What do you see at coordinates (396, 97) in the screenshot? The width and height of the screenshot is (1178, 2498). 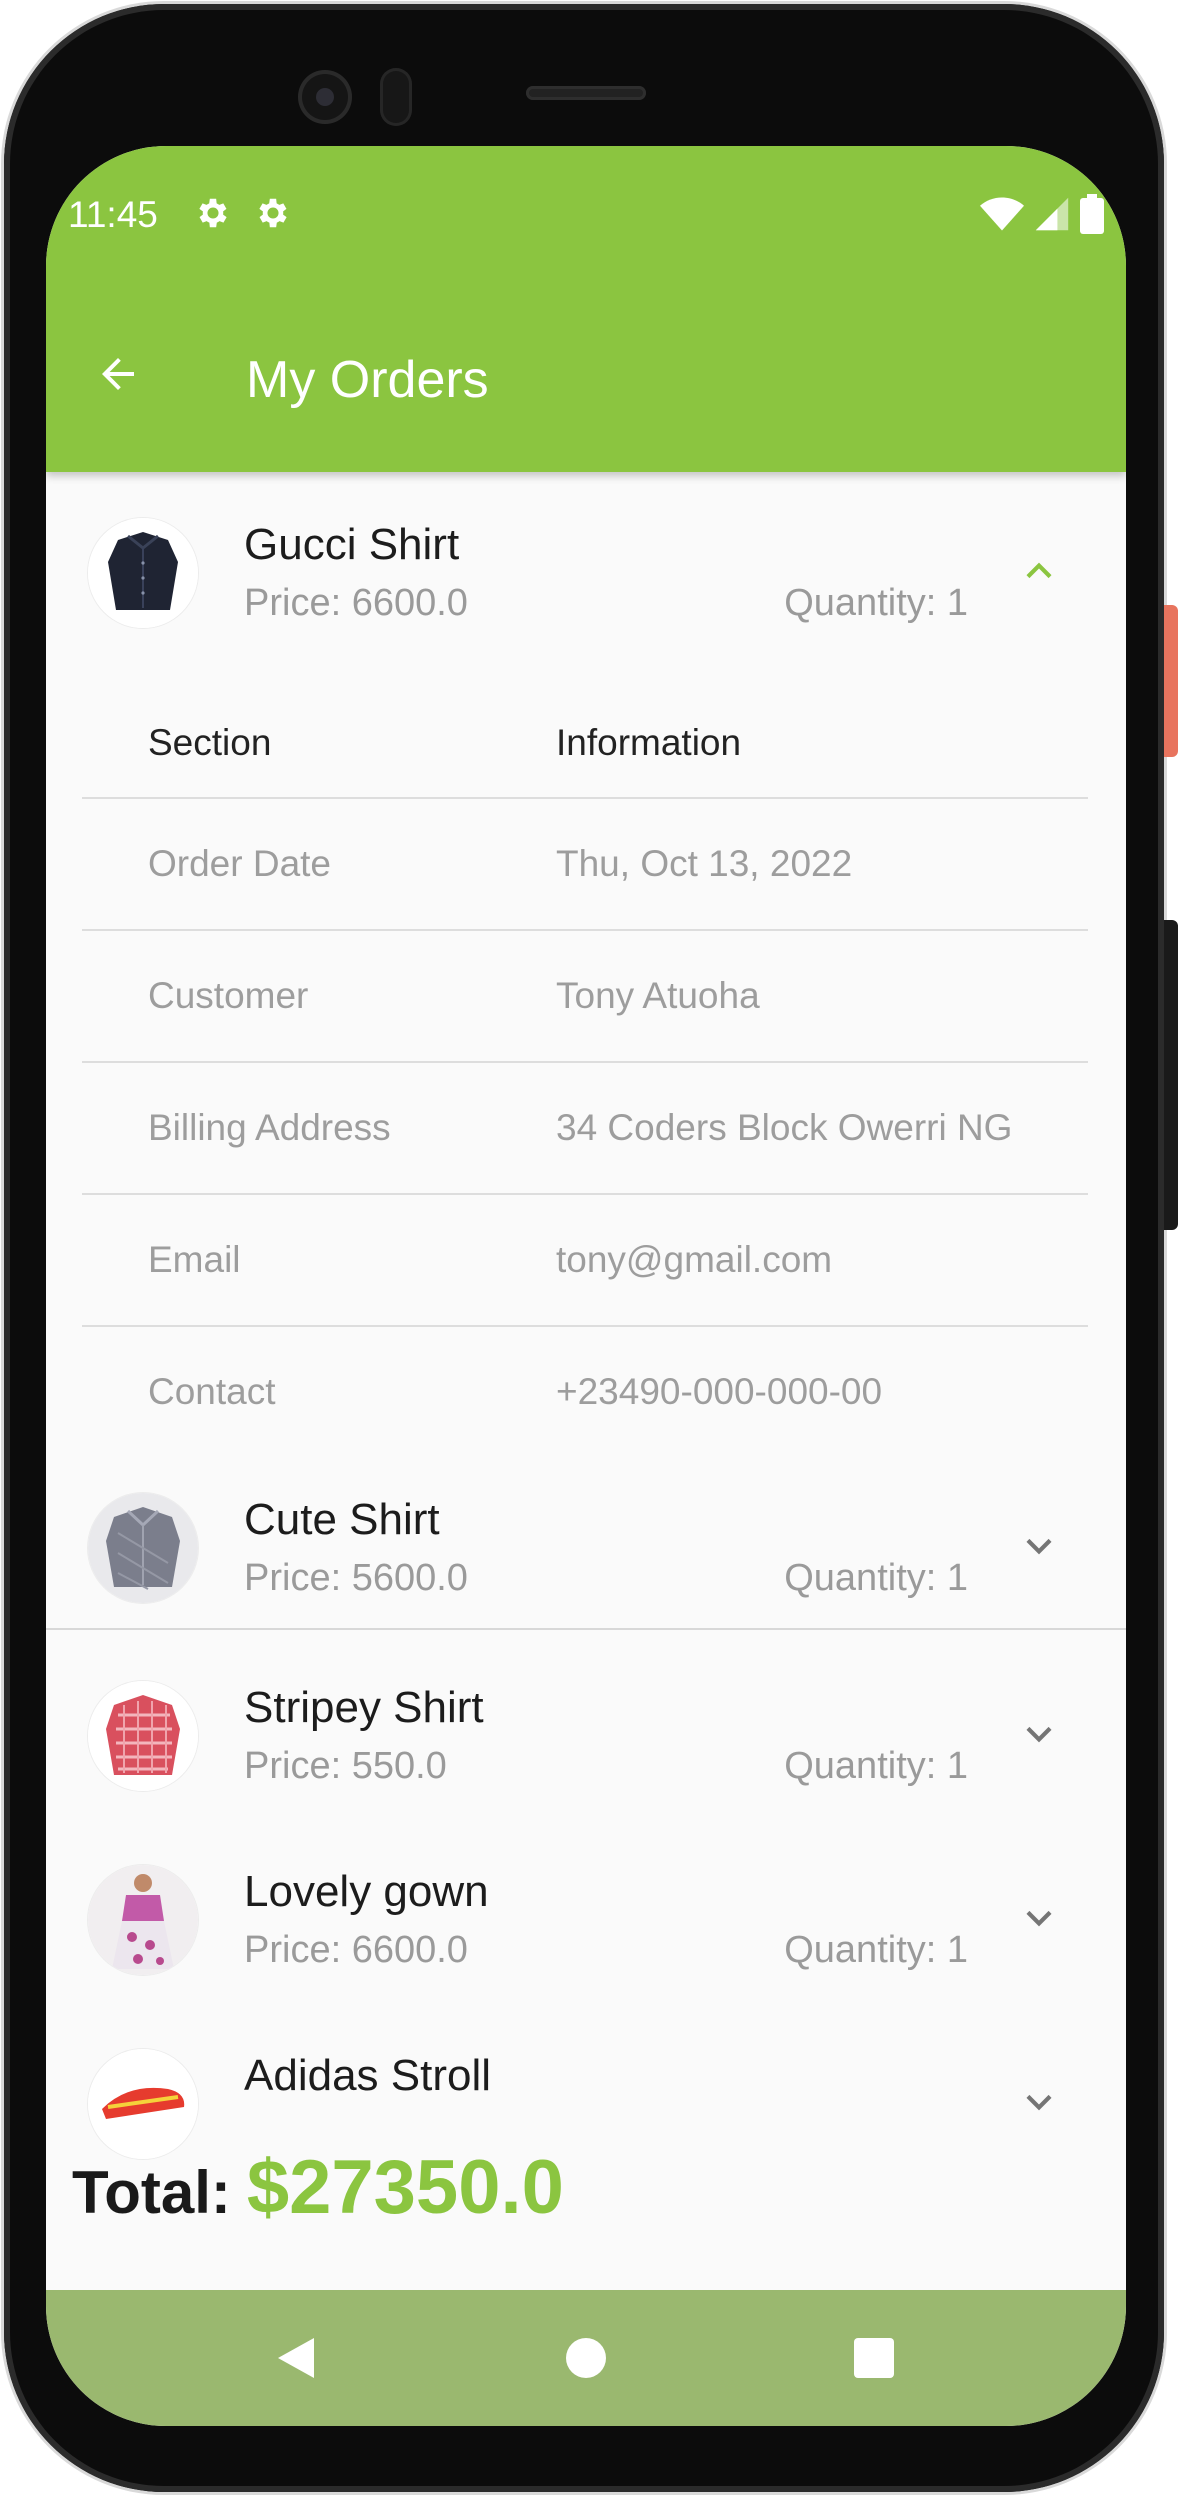 I see `proximity-sensor` at bounding box center [396, 97].